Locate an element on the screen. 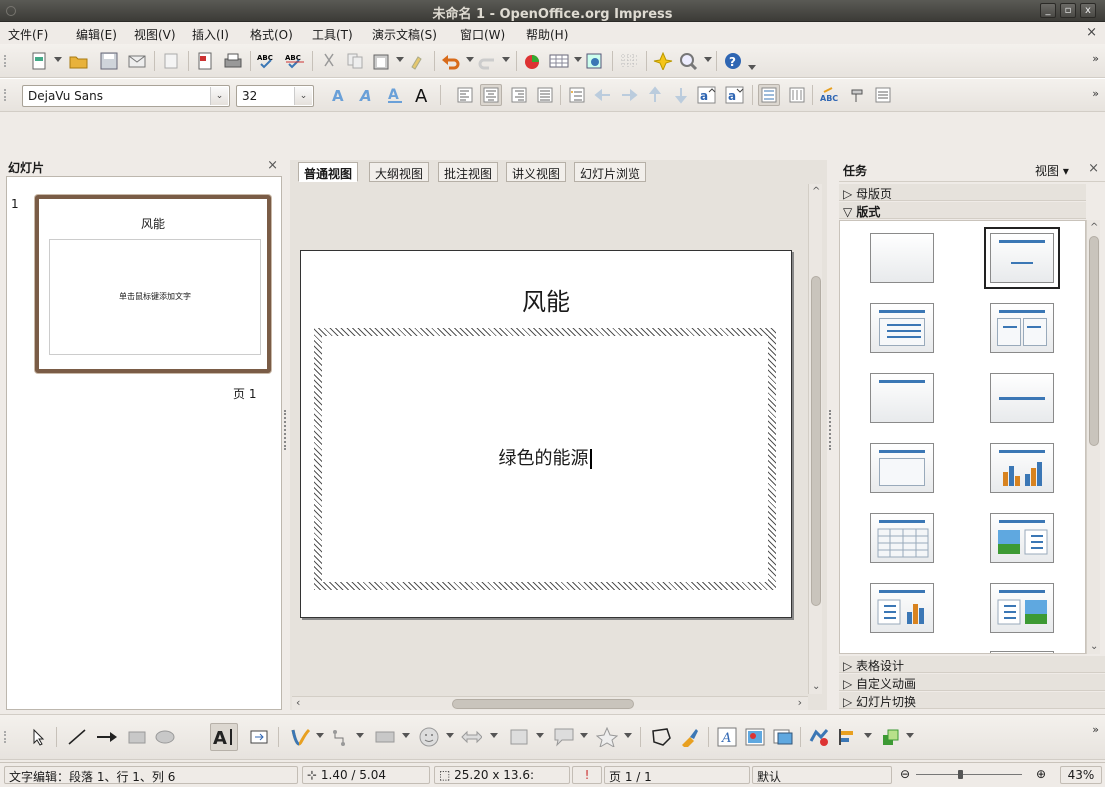  menu-edit: 编辑(E) is located at coordinates (96, 34).